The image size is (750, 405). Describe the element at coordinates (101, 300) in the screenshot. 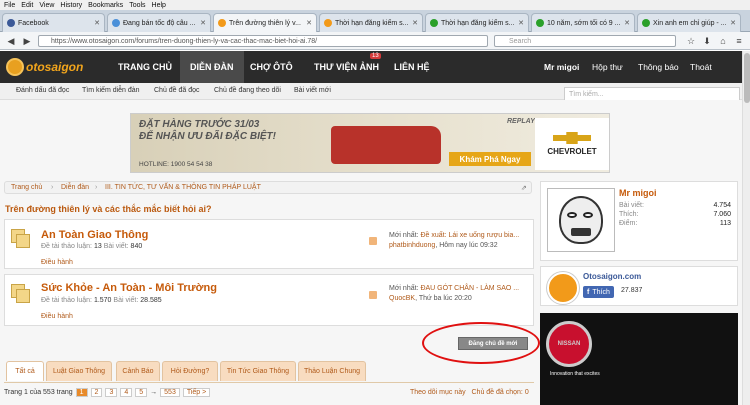

I see `forum-stats: Đề tài thảo luận: 1.570 Bài viết: 28.585` at that location.